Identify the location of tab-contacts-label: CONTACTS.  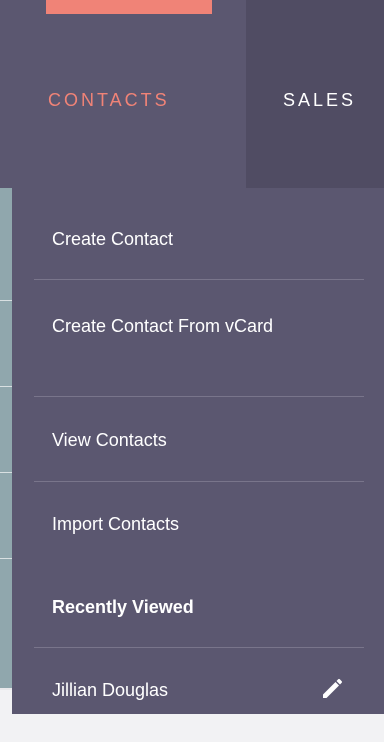
(109, 100).